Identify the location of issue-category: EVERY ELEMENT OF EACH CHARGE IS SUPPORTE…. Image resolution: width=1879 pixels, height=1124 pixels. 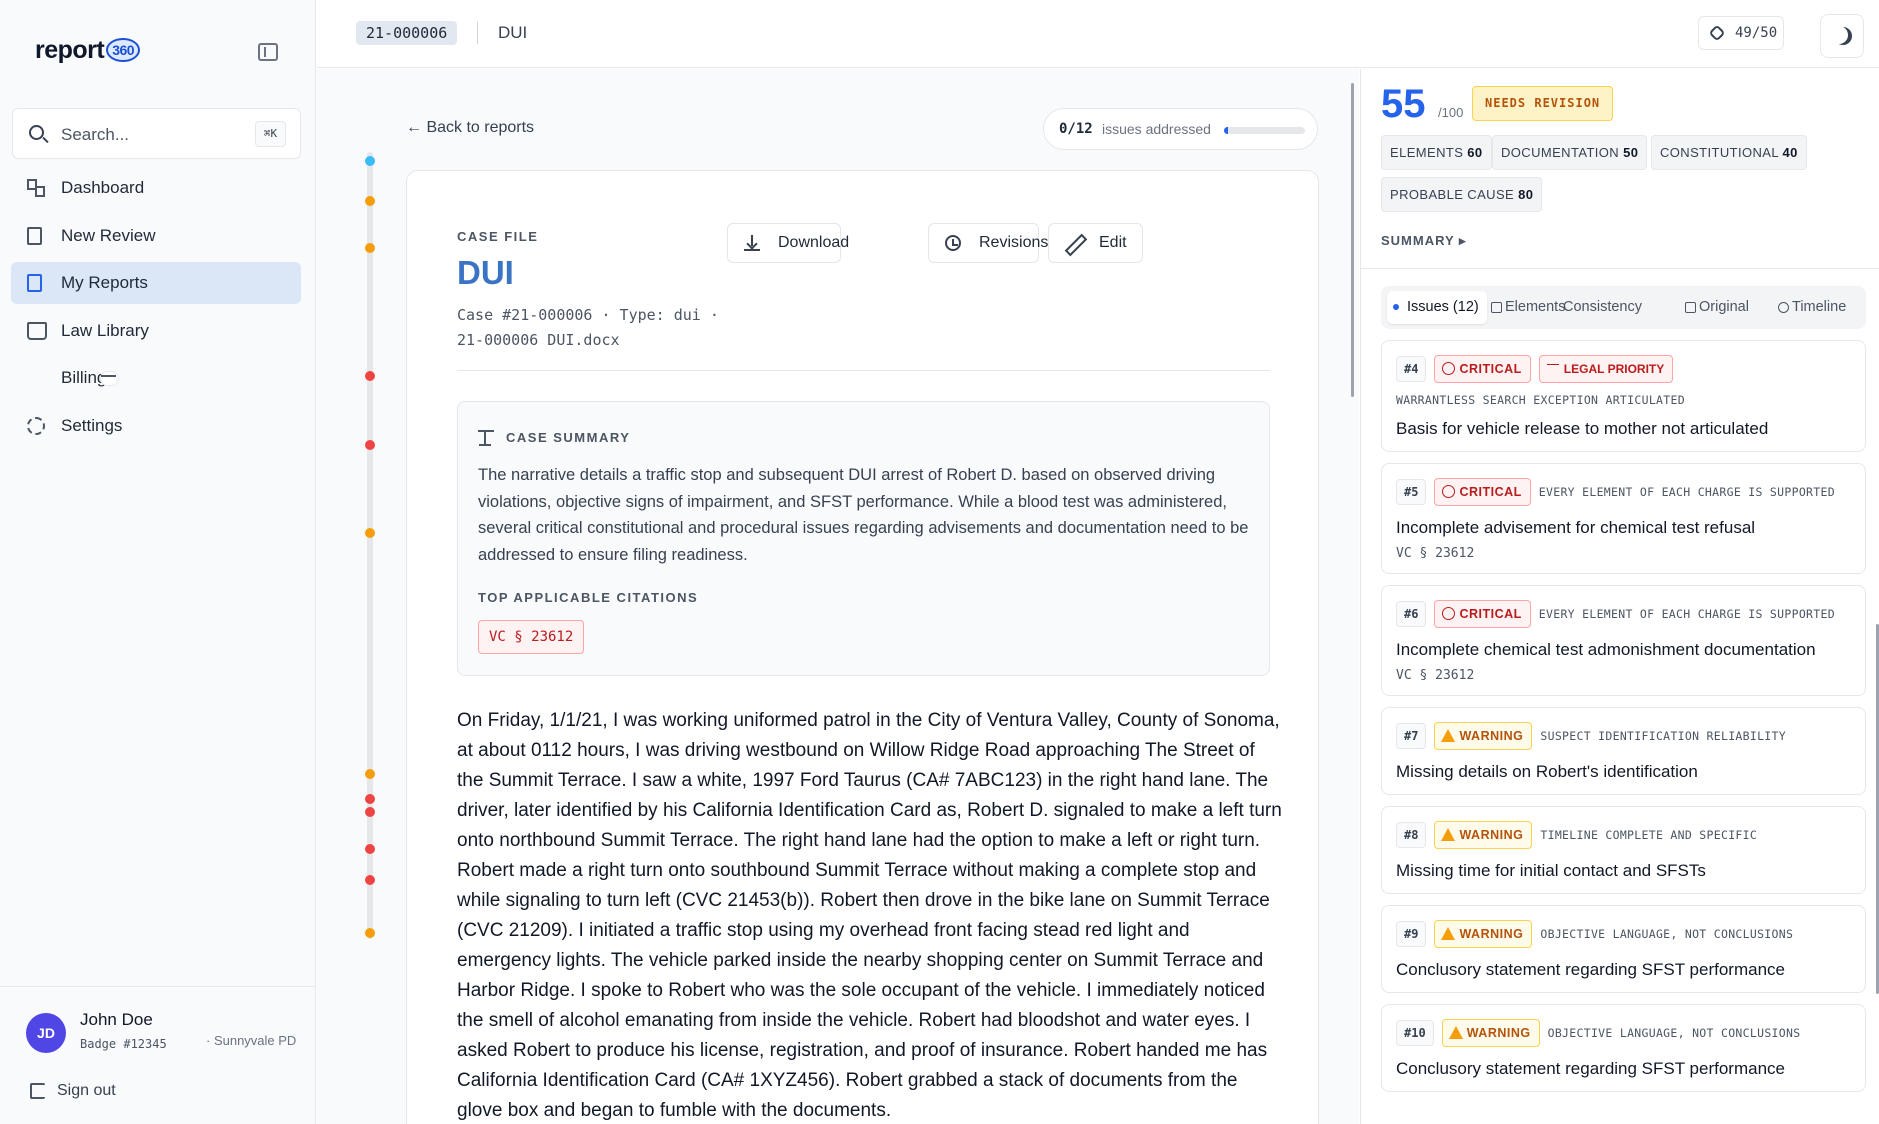
(1686, 492).